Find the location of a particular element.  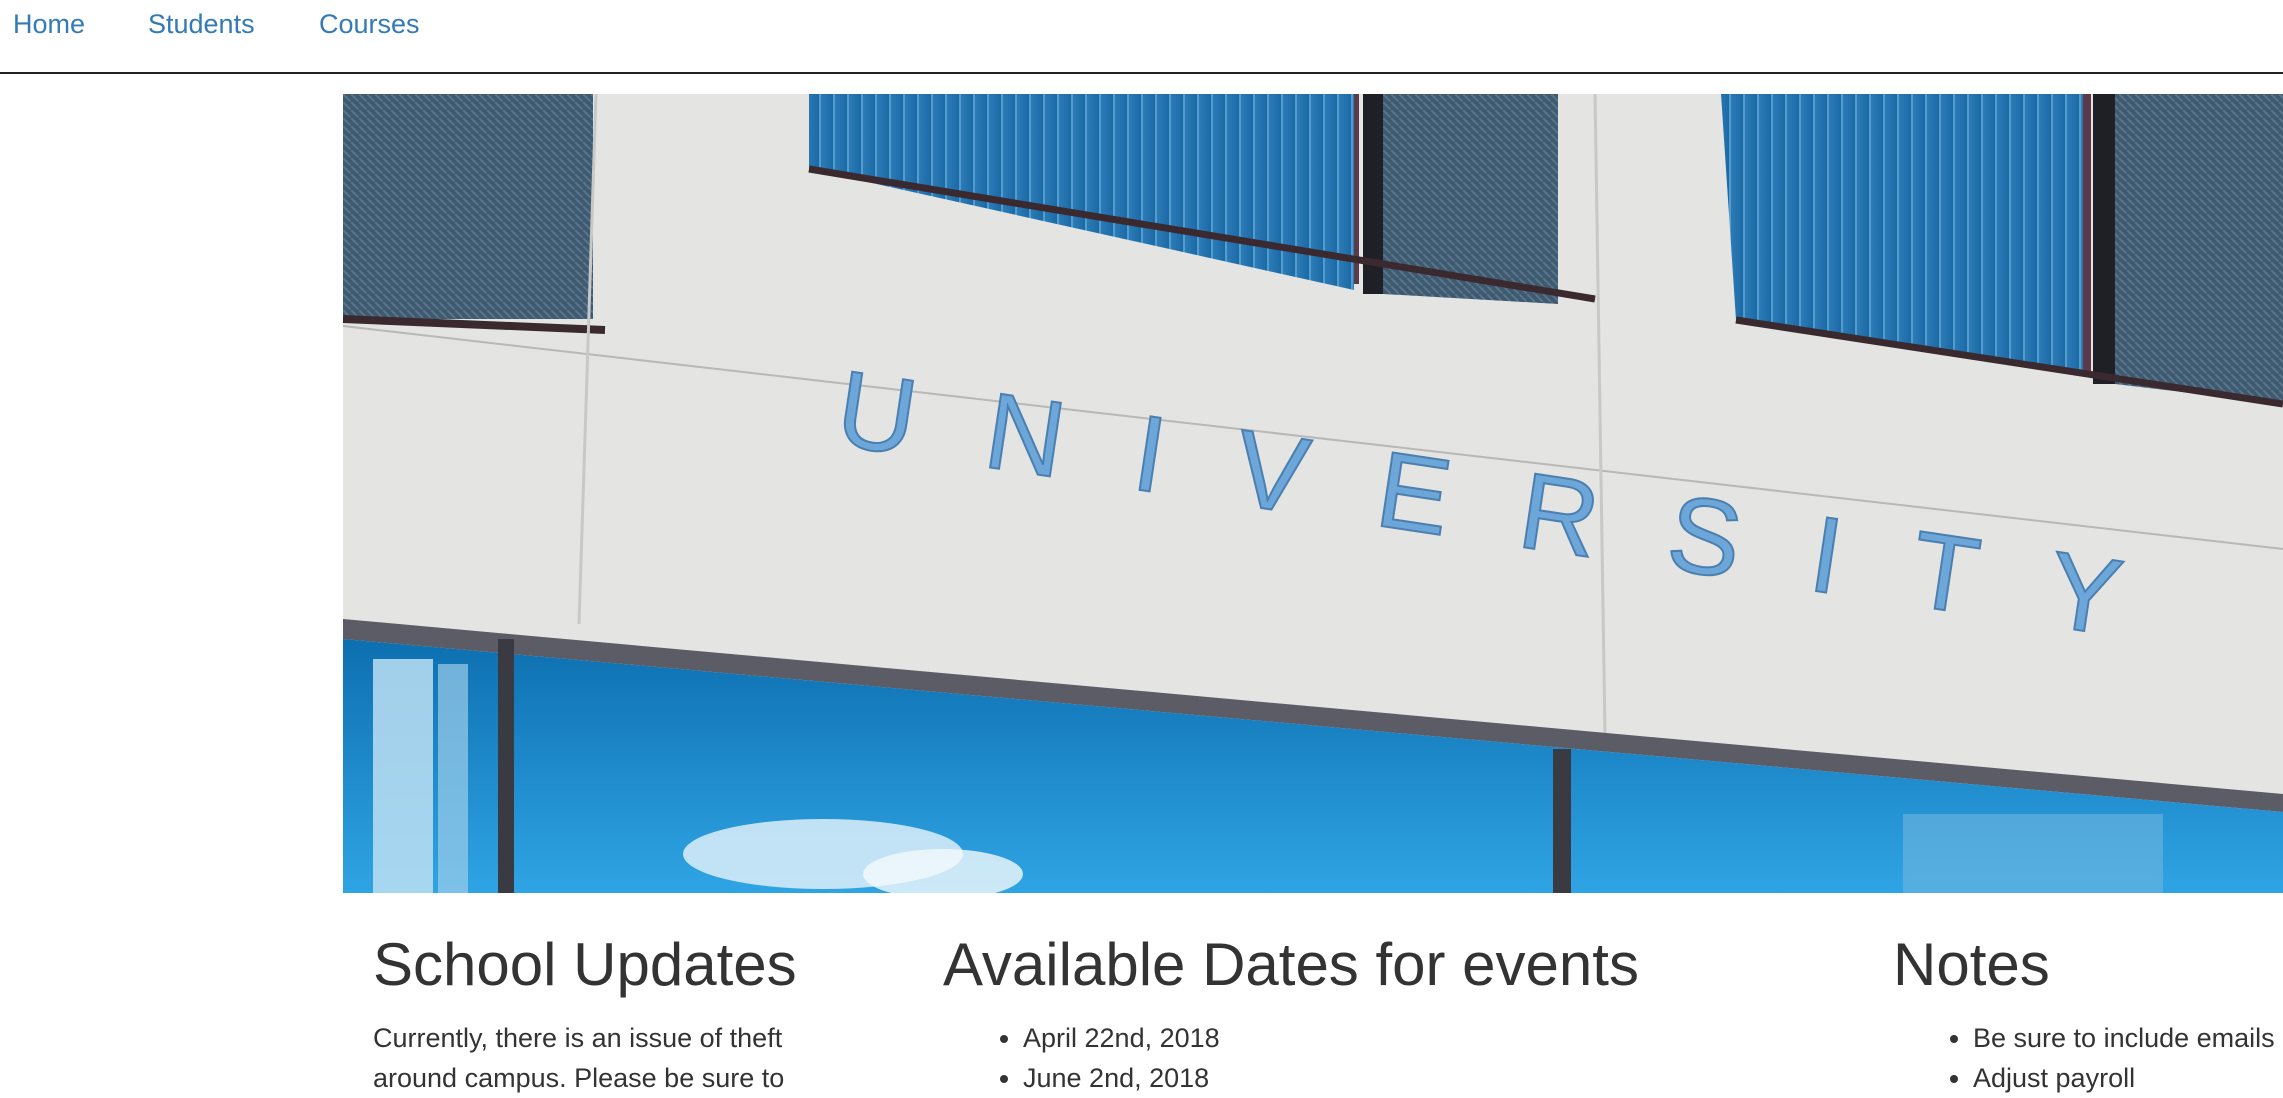

nav-link-courses: Courses is located at coordinates (369, 24).